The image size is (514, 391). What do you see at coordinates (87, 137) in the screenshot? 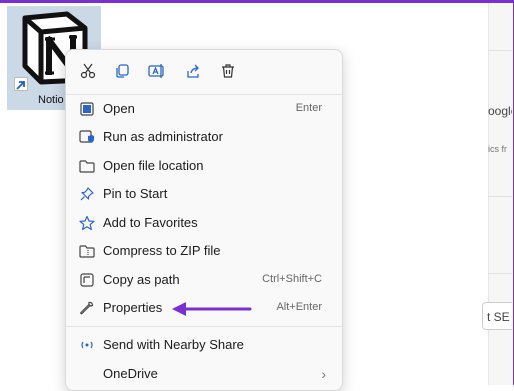
I see `admin-shield-icon` at bounding box center [87, 137].